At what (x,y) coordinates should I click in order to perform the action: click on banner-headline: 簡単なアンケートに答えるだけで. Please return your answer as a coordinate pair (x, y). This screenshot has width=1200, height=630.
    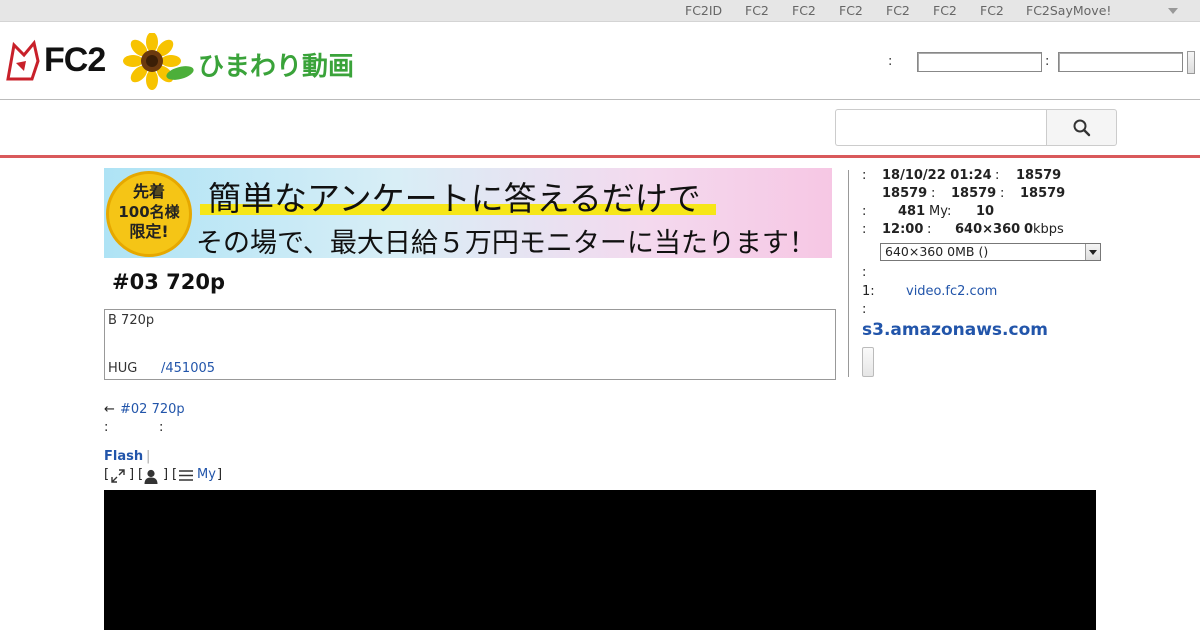
    Looking at the image, I should click on (454, 198).